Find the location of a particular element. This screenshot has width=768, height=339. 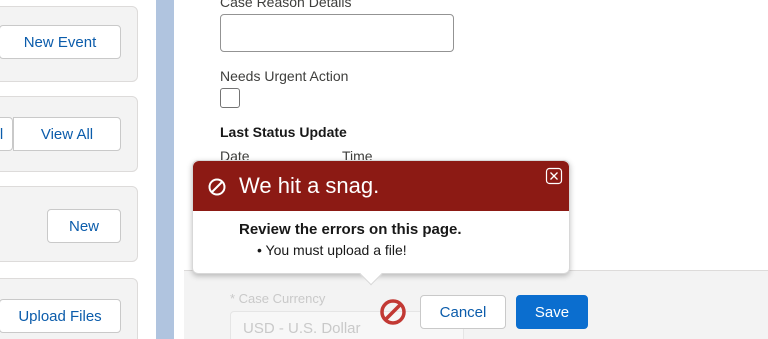

events-card: New Event is located at coordinates (69, 44).